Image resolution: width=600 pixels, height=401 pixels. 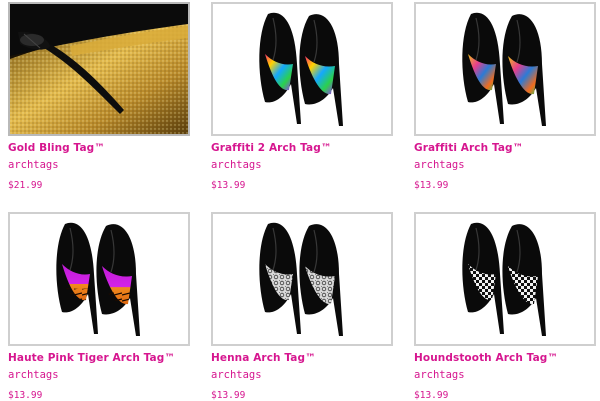 What do you see at coordinates (25, 185) in the screenshot?
I see `product-price: $21.99` at bounding box center [25, 185].